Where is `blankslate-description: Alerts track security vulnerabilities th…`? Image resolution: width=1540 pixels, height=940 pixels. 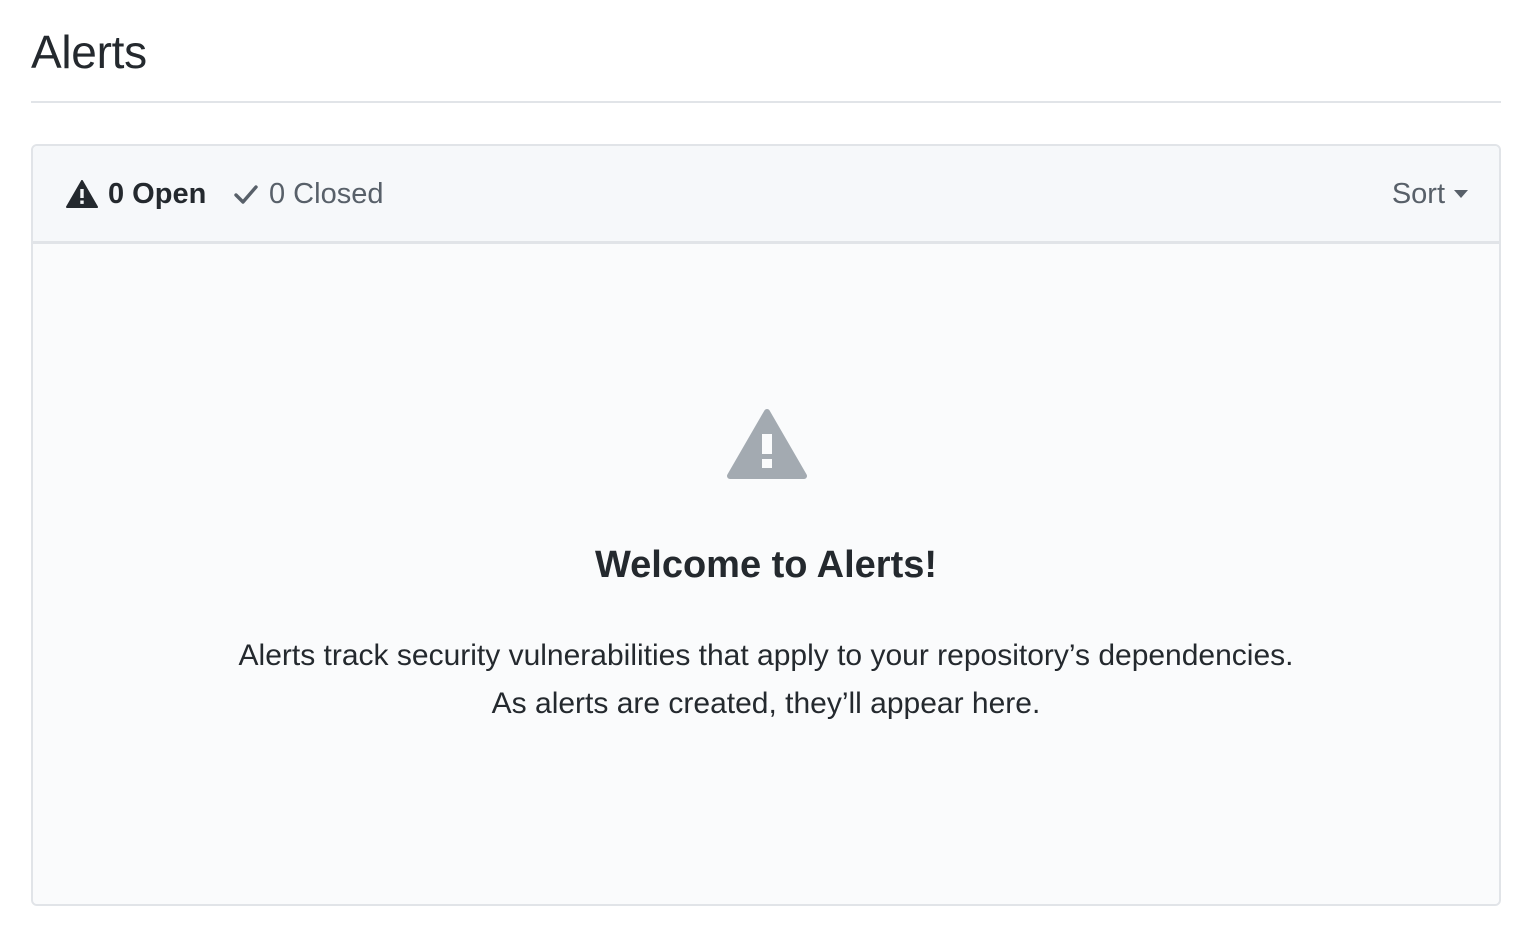
blankslate-description: Alerts track security vulnerabilities th… is located at coordinates (766, 680).